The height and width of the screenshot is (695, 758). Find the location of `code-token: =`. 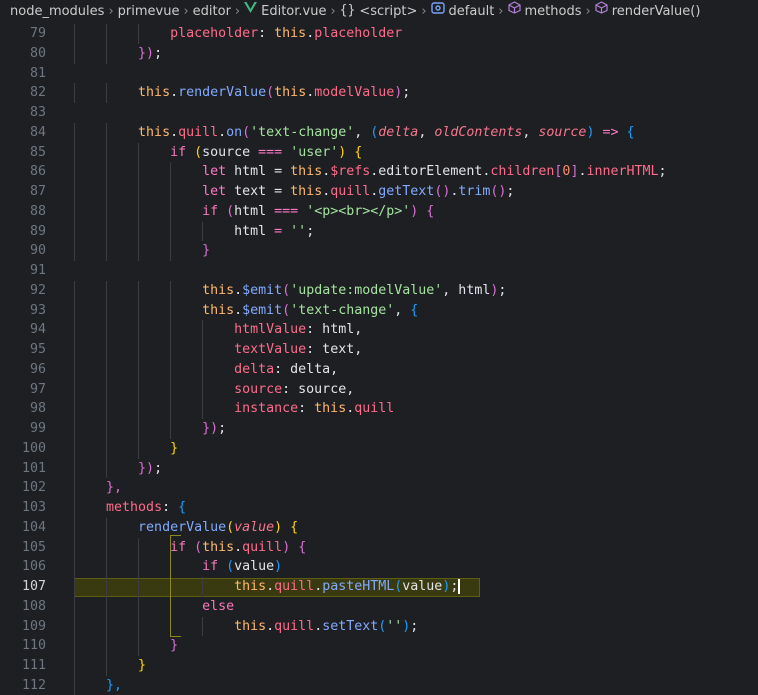

code-token: = is located at coordinates (278, 231).